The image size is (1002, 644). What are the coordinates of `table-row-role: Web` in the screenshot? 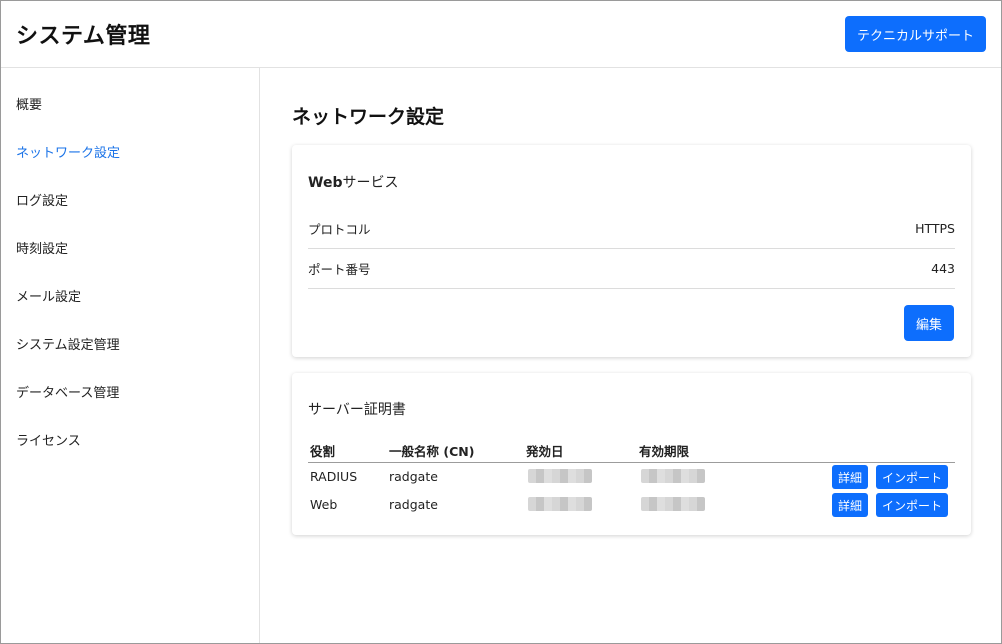 It's located at (324, 504).